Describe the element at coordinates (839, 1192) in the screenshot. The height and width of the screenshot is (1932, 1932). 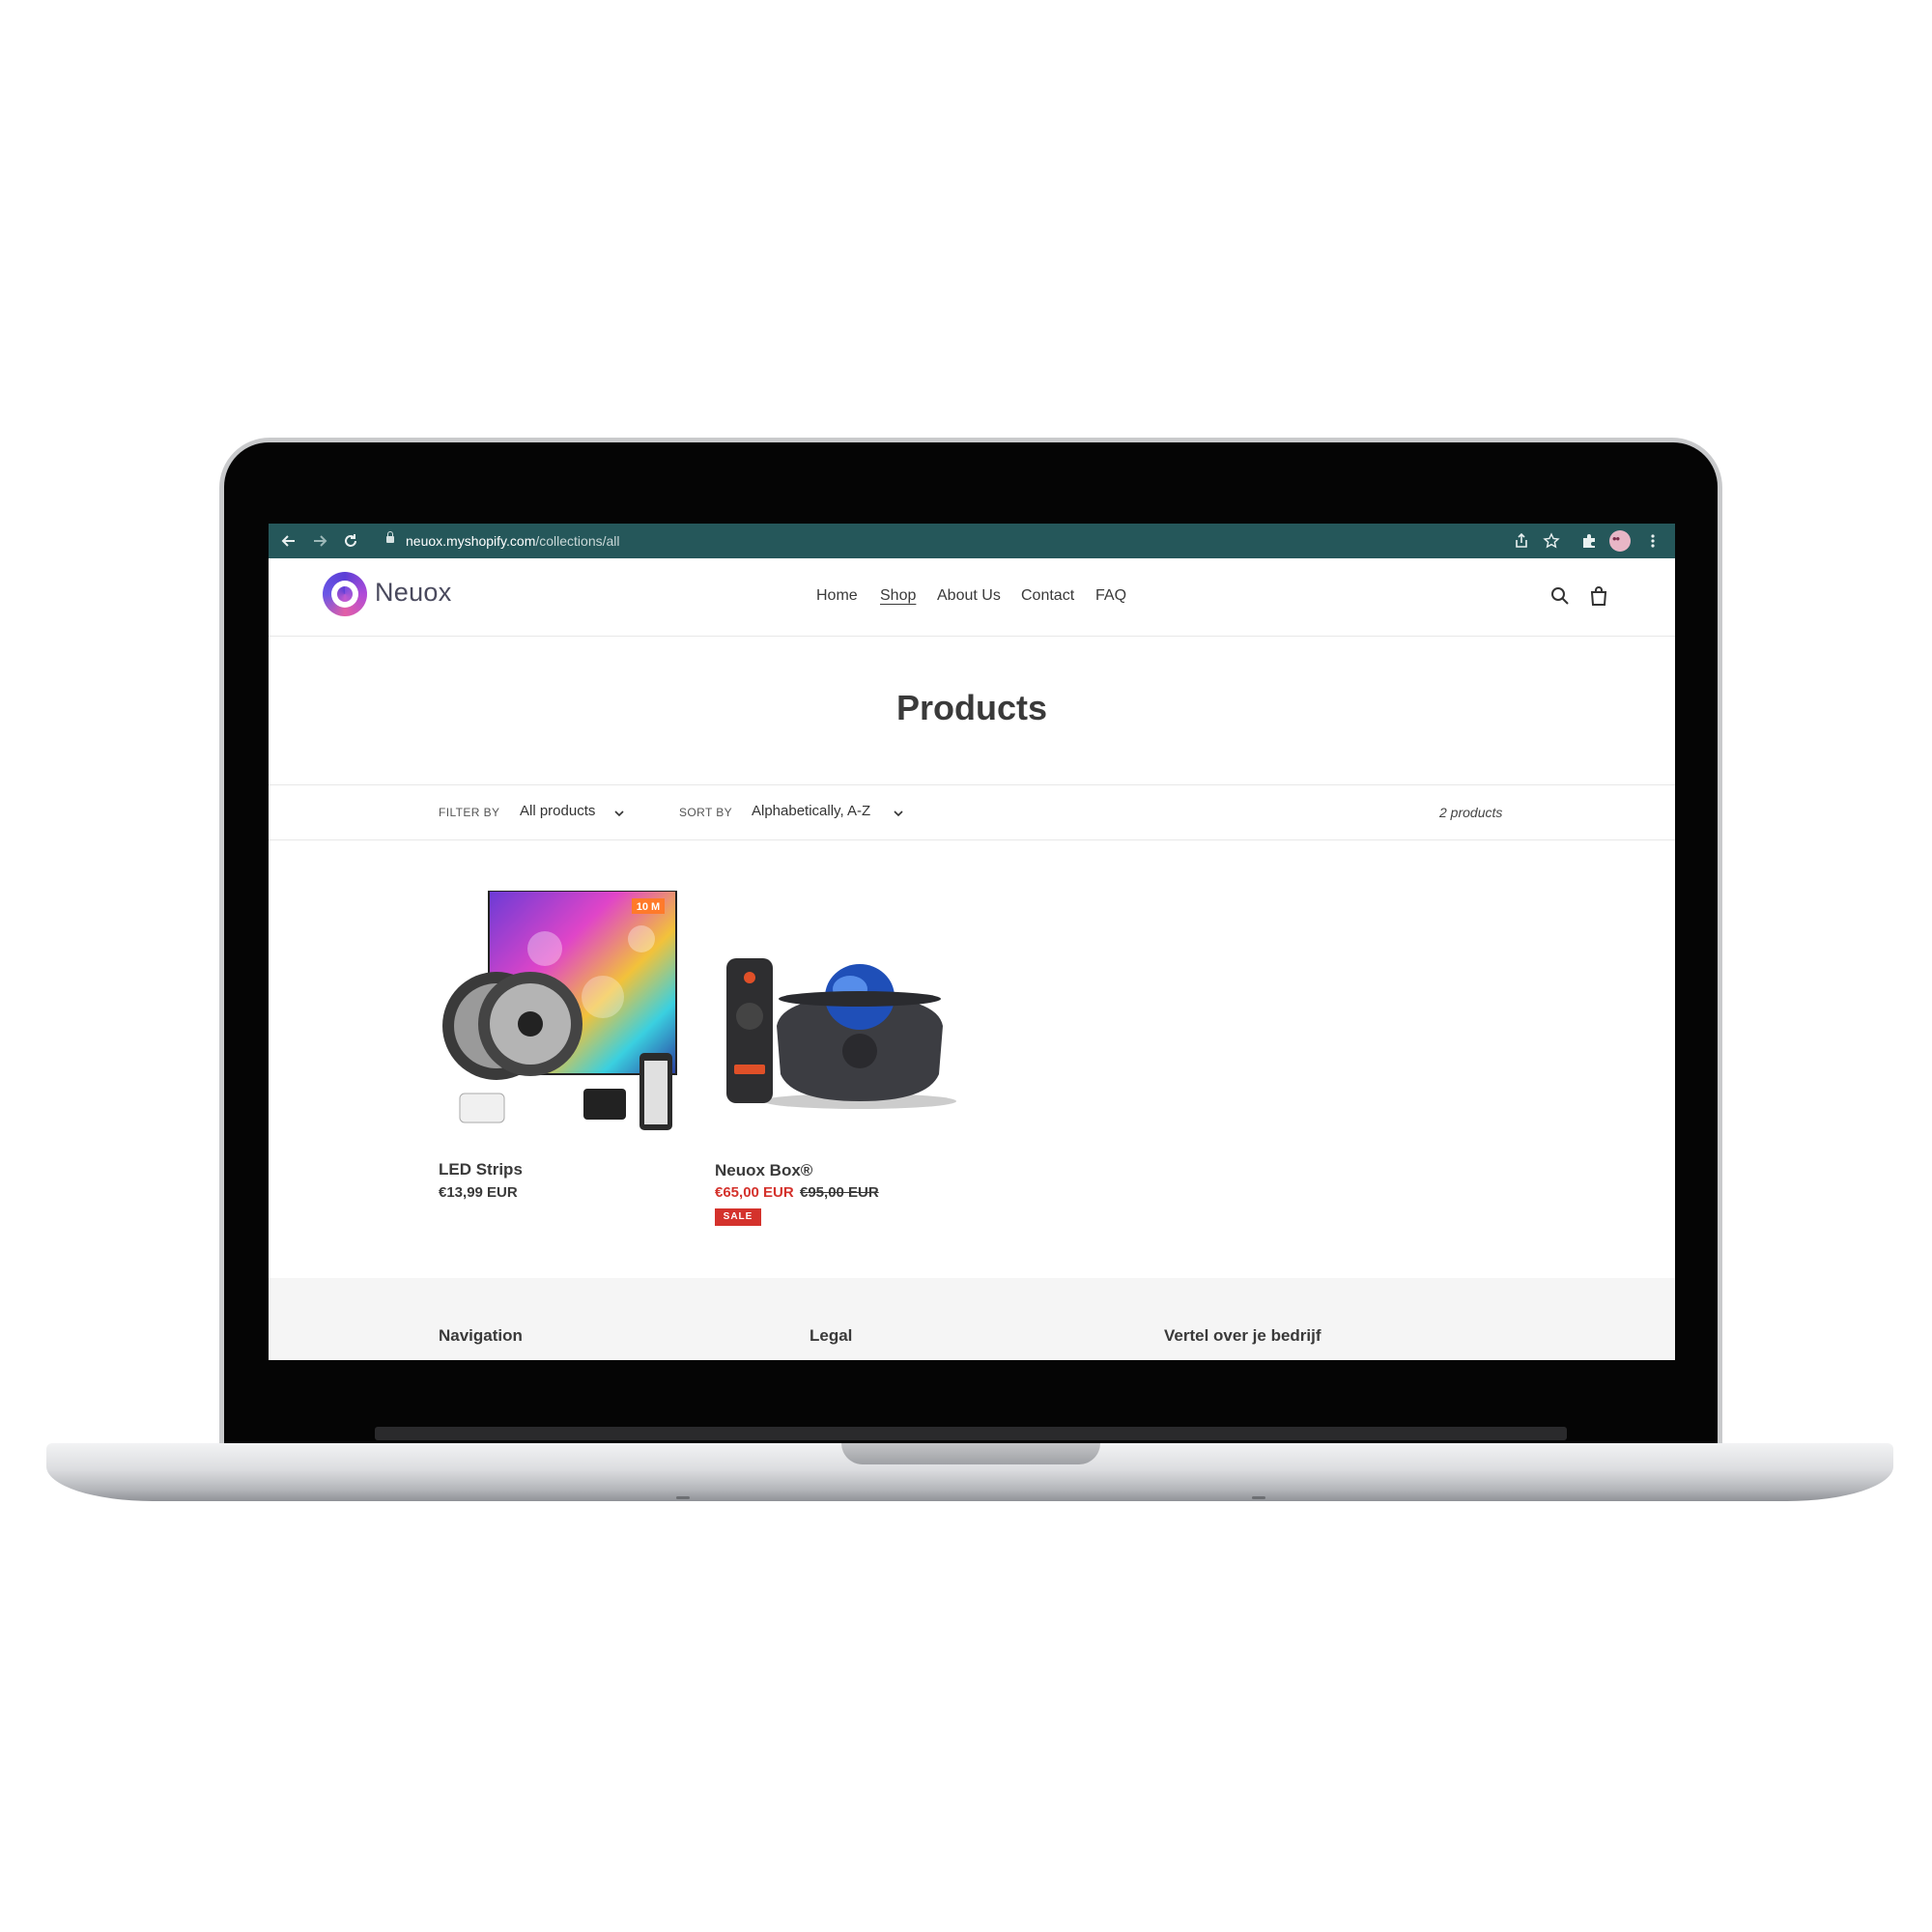
I see `product-compare-price: €95,00 EUR` at that location.